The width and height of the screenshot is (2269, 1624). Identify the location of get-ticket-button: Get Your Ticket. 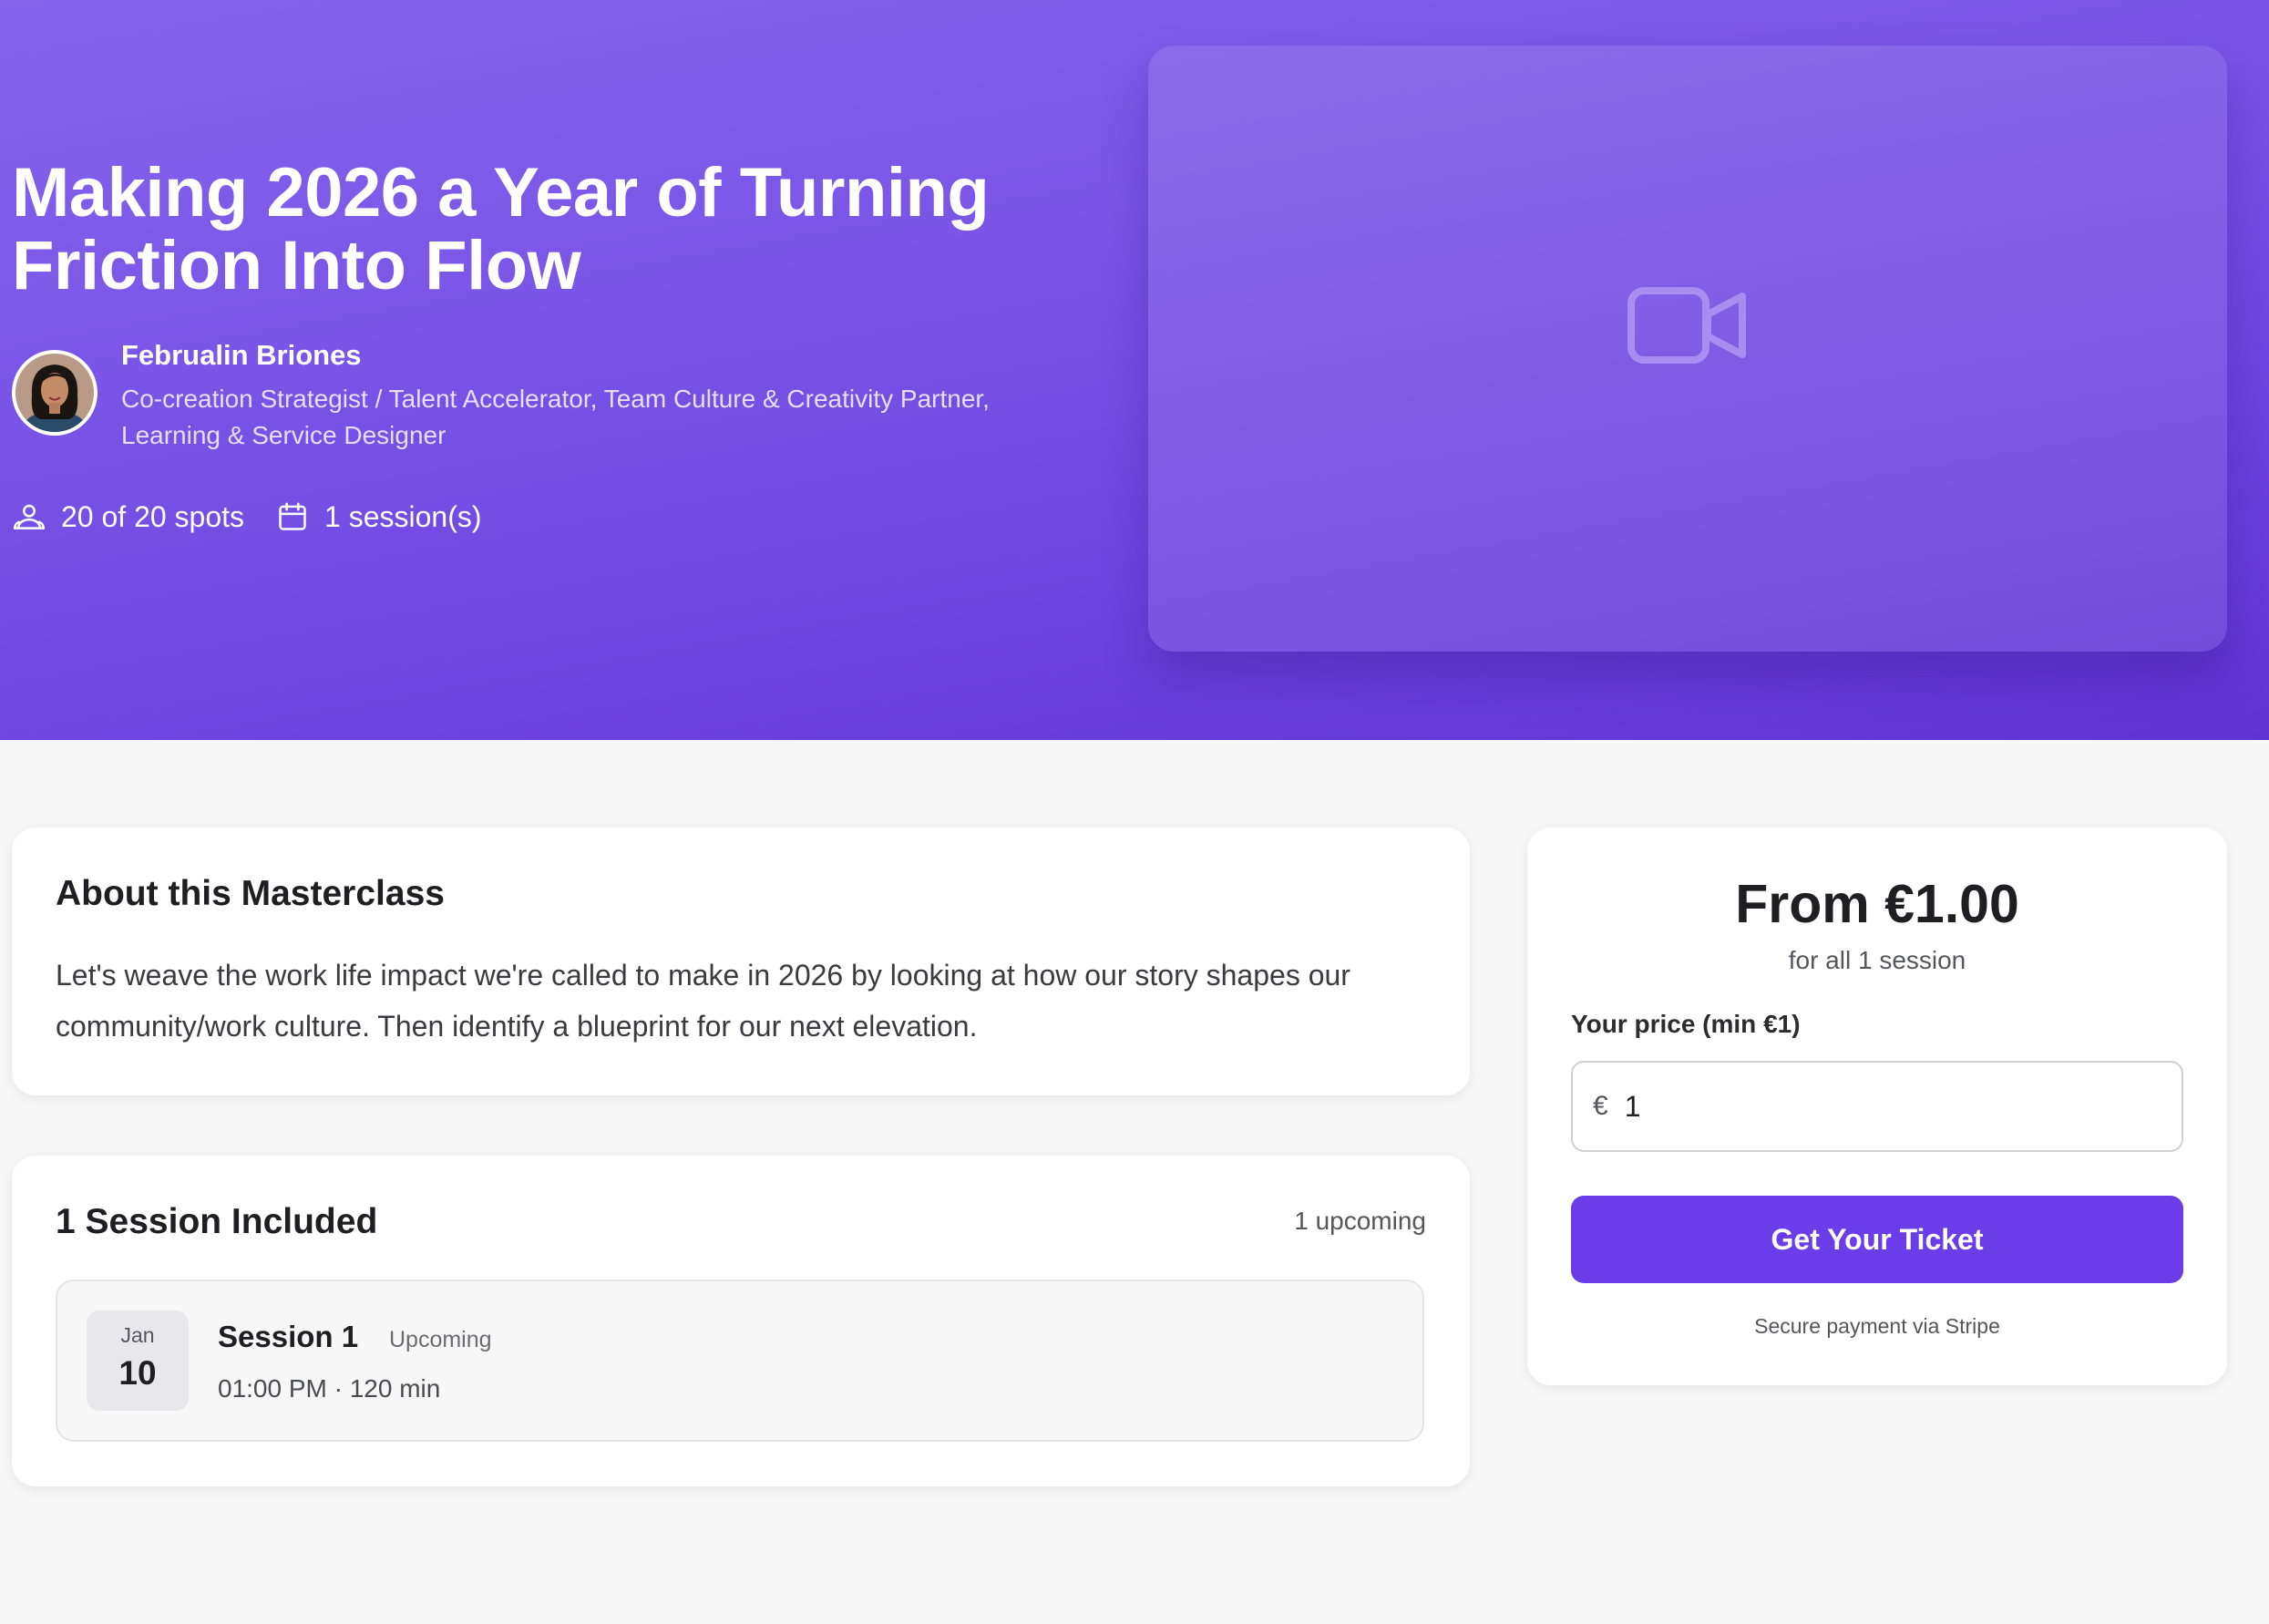
(1877, 1239).